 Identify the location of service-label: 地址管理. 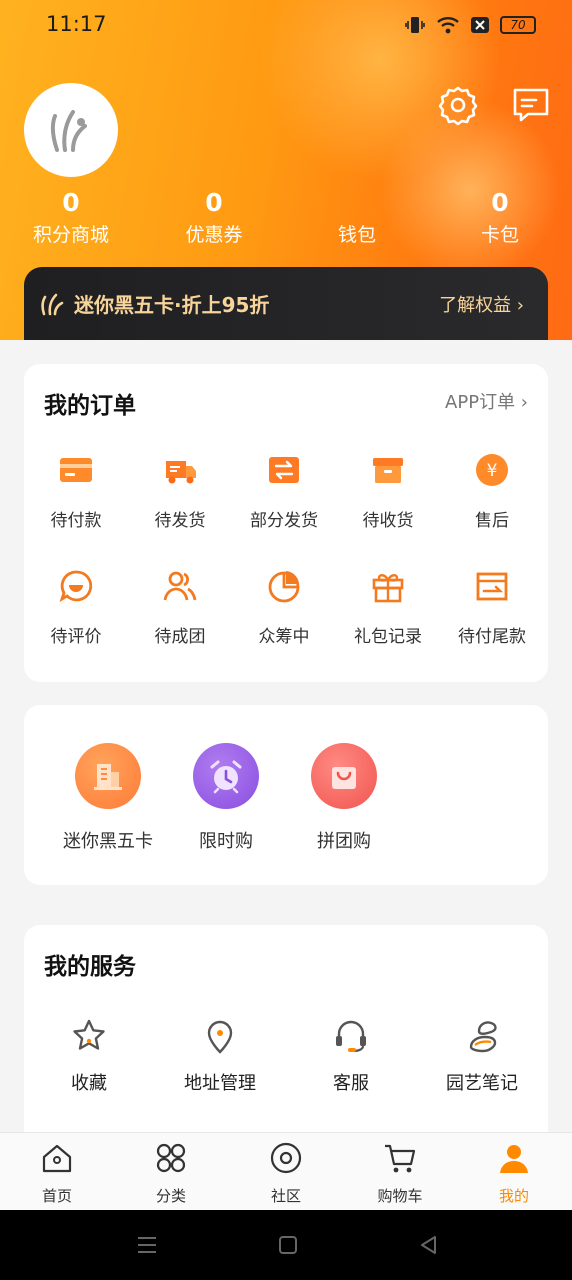
(220, 1083).